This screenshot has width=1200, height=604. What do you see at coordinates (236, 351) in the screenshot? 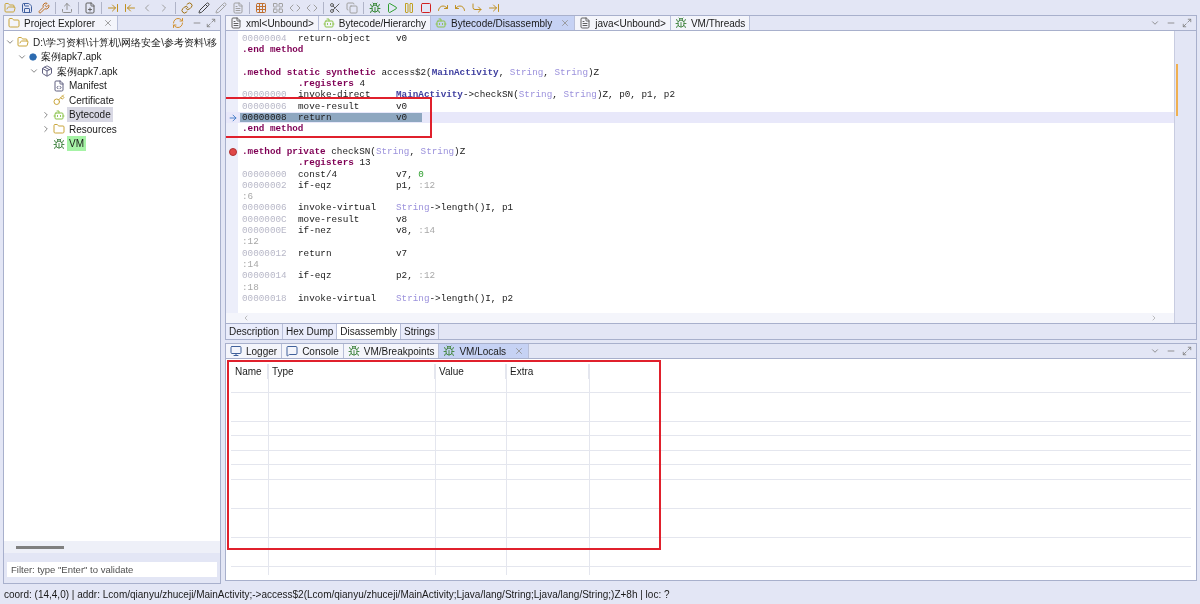
I see `monitor-icon` at bounding box center [236, 351].